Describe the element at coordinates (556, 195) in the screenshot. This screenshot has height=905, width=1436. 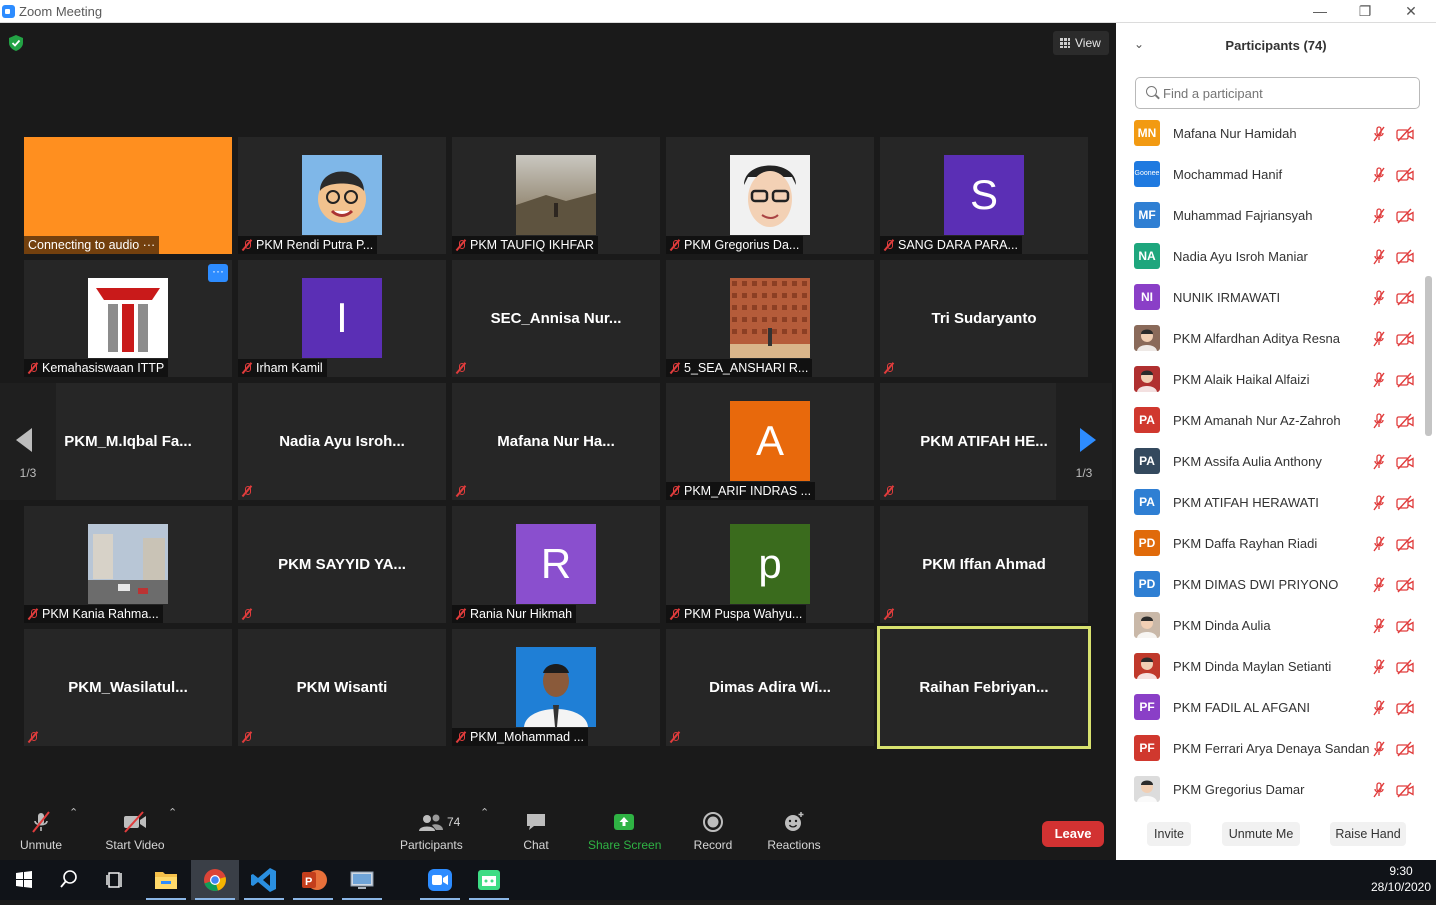
I see `video-tile: PKM TAUFIQ IKHFAR` at that location.